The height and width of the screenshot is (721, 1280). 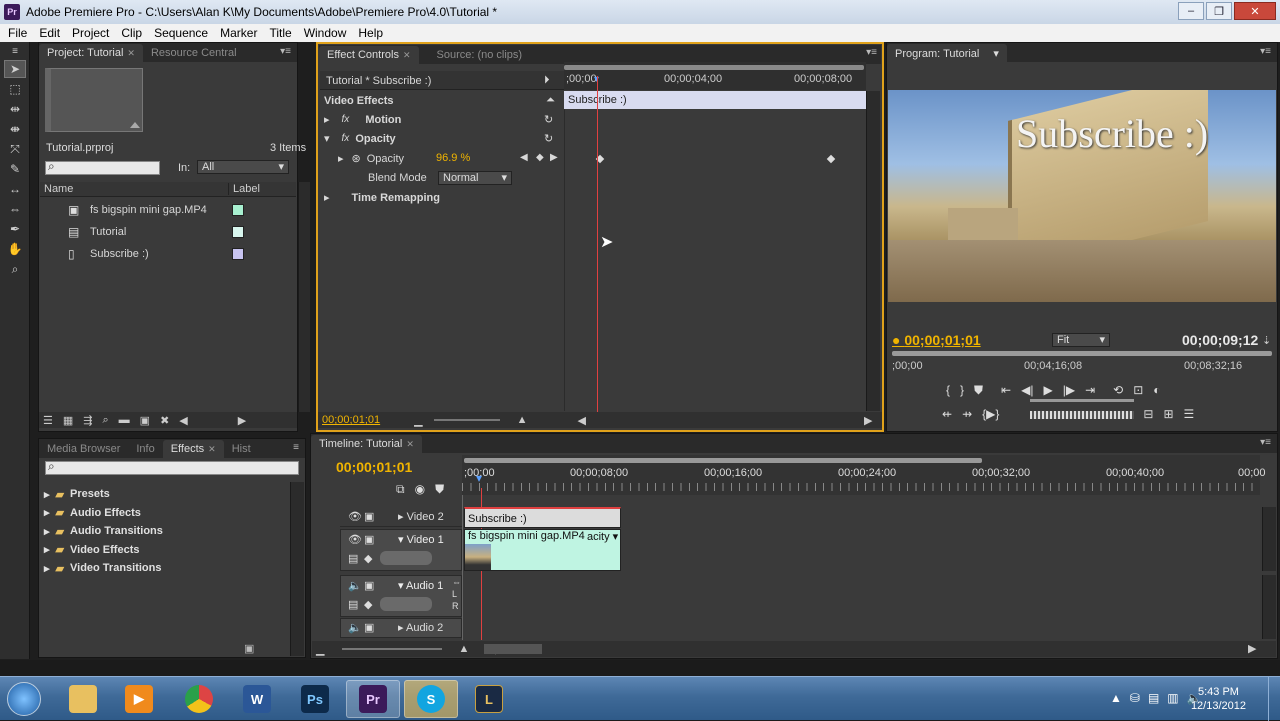 What do you see at coordinates (947, 414) in the screenshot?
I see `go-to-previous-edit-icon: ⇷` at bounding box center [947, 414].